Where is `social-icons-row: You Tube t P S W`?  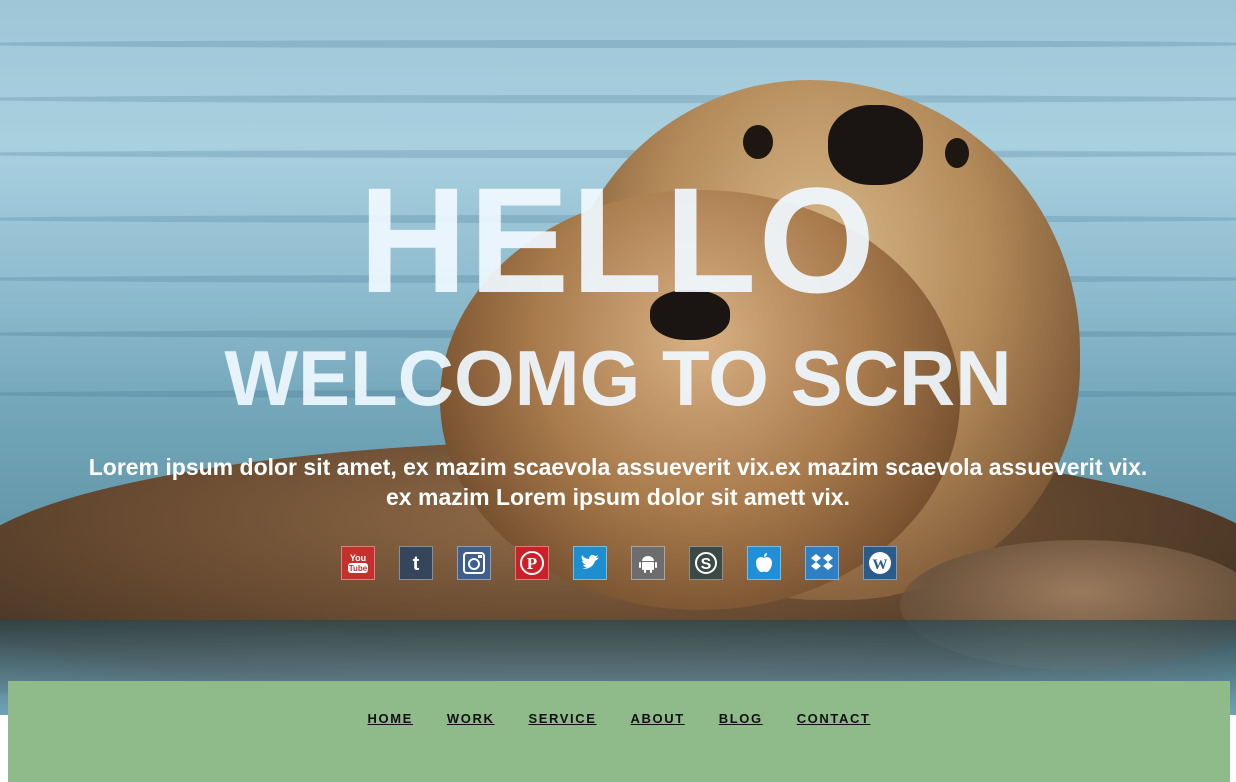
social-icons-row: You Tube t P S W is located at coordinates (618, 563).